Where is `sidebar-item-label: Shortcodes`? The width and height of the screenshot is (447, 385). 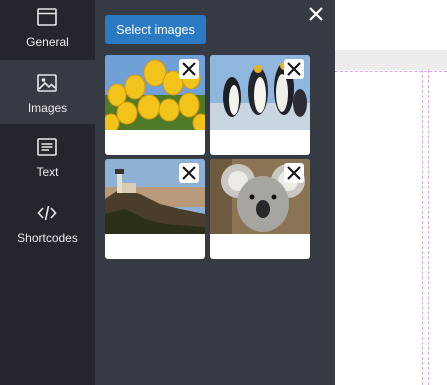
sidebar-item-label: Shortcodes is located at coordinates (47, 238).